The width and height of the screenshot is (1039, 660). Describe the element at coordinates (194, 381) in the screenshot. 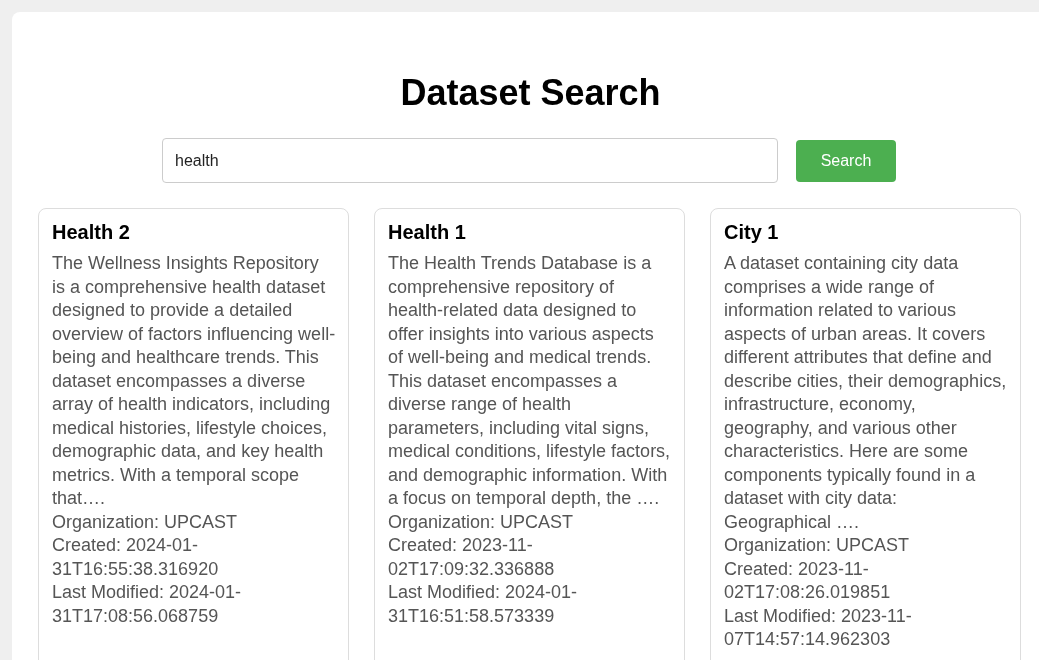

I see `dataset-description: The Wellness Insights Repository is a comprehensive health dataset designed to provide a detailed overview of factors influencing well-being and healthcare trends. This dataset encompasses a diverse array of health indicators, including medical histories, lifestyle choices, demographic data, and key health metrics. With a temporal scope that….` at that location.